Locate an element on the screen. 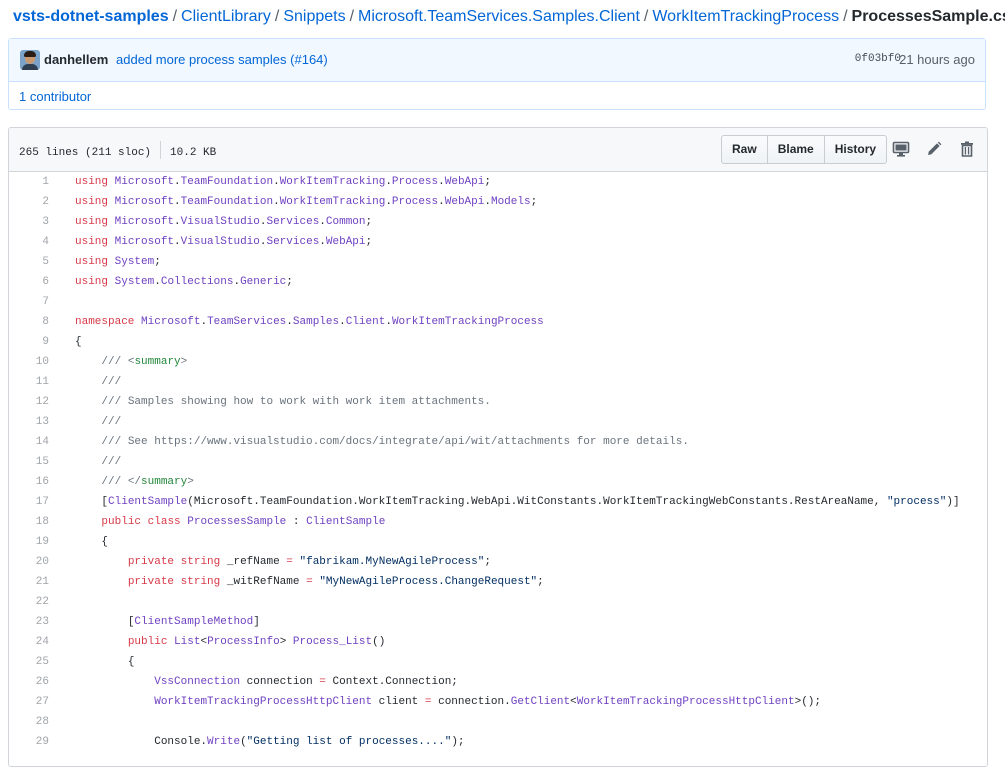  code-line: 16 /// </summary> is located at coordinates (498, 482).